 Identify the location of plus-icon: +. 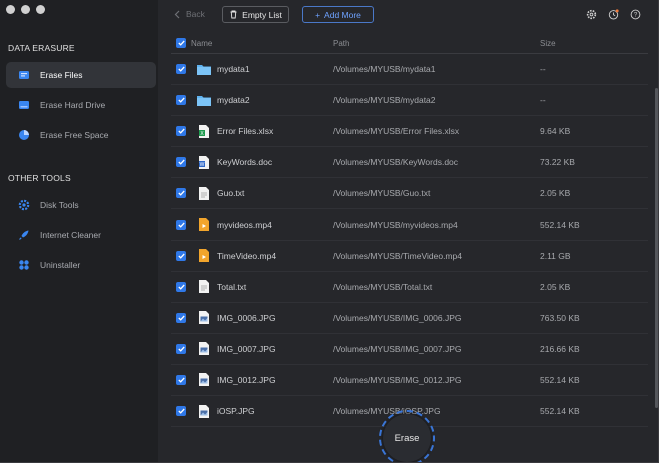
(318, 14).